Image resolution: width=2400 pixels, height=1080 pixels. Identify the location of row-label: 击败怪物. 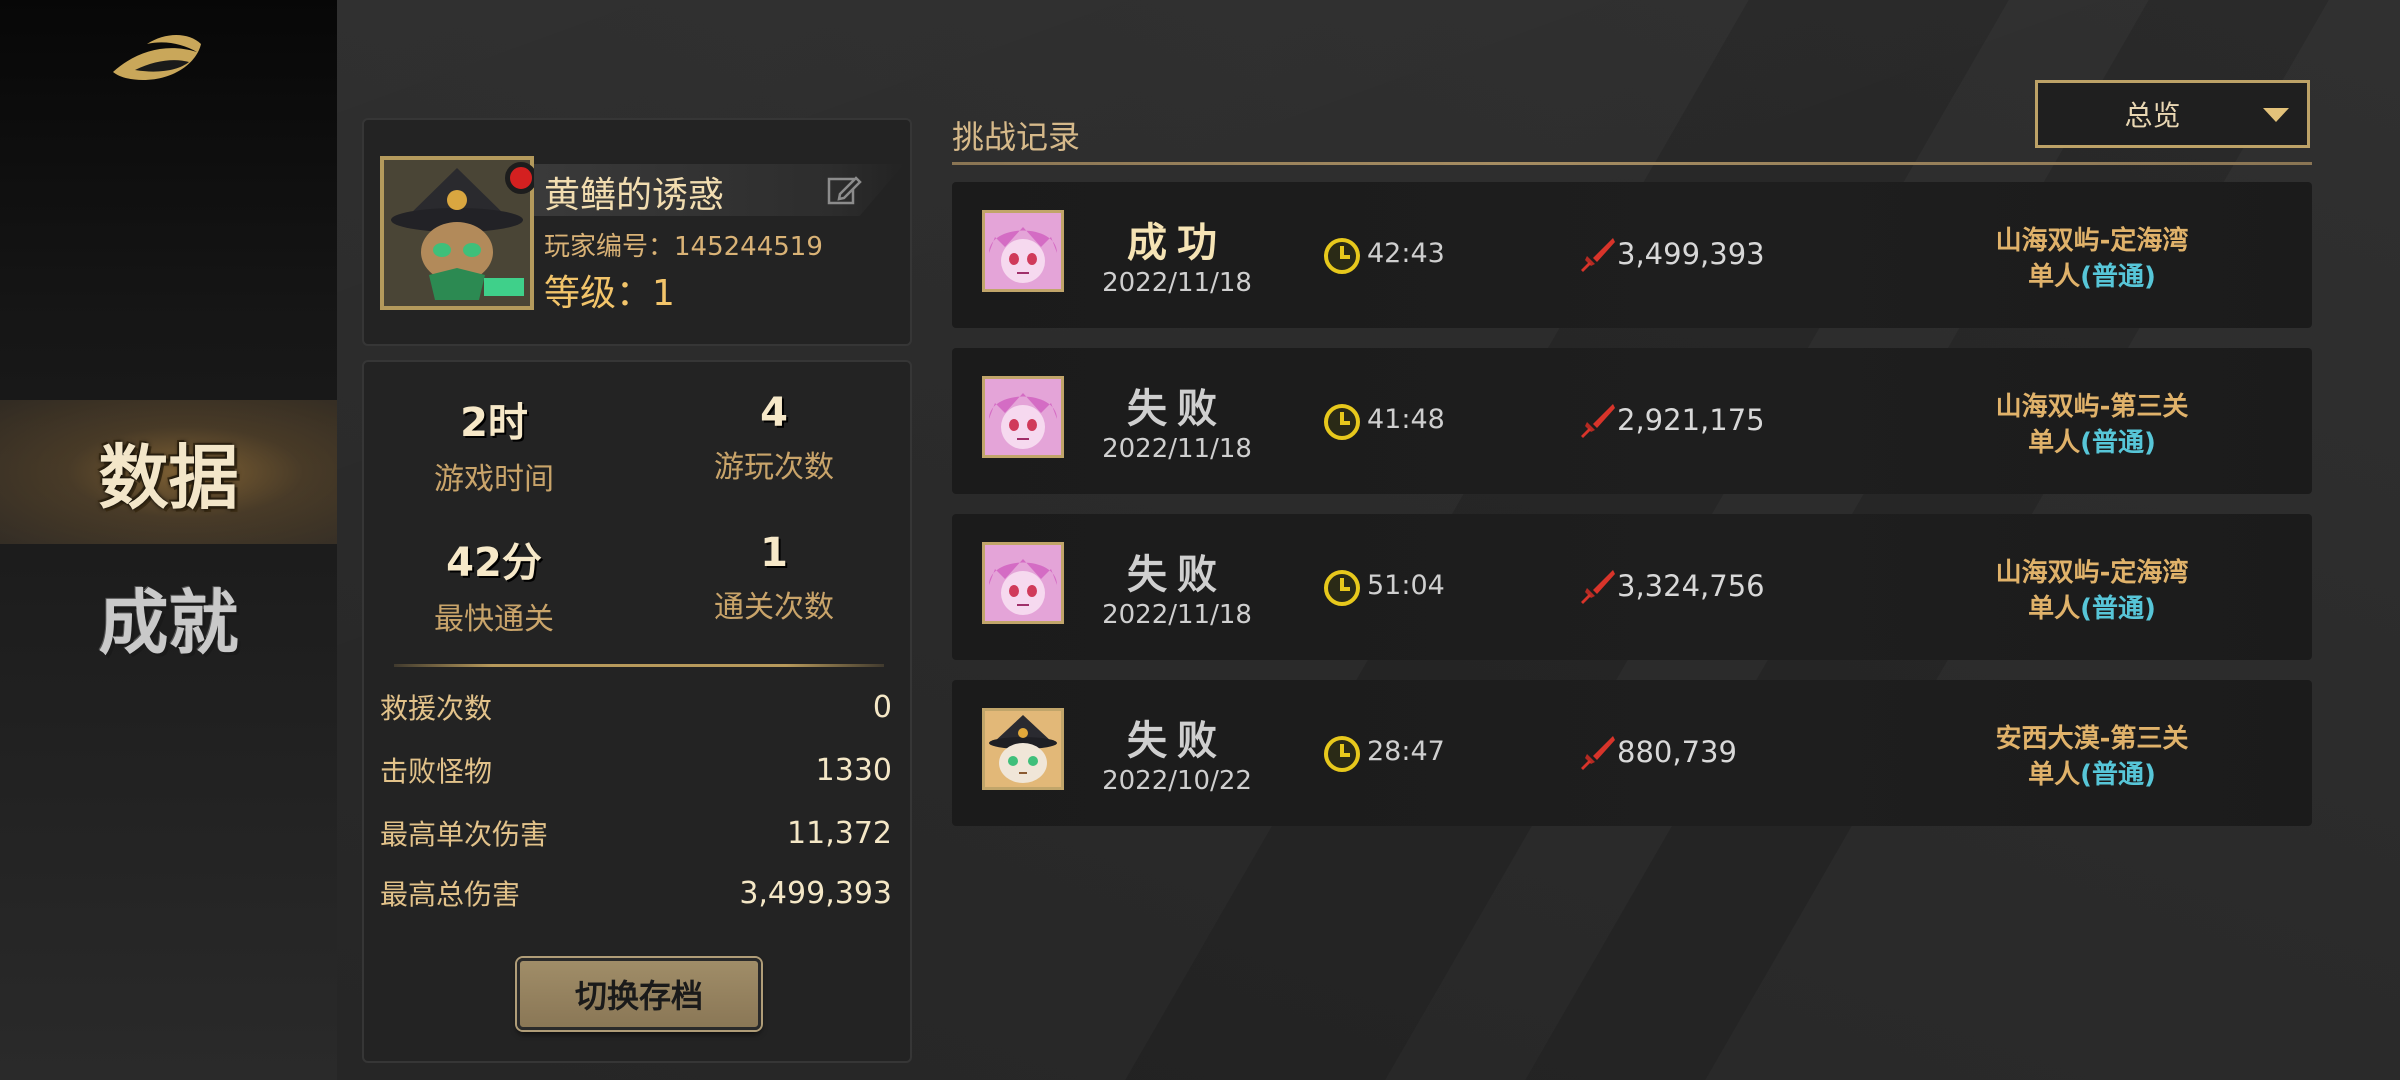
(436, 771).